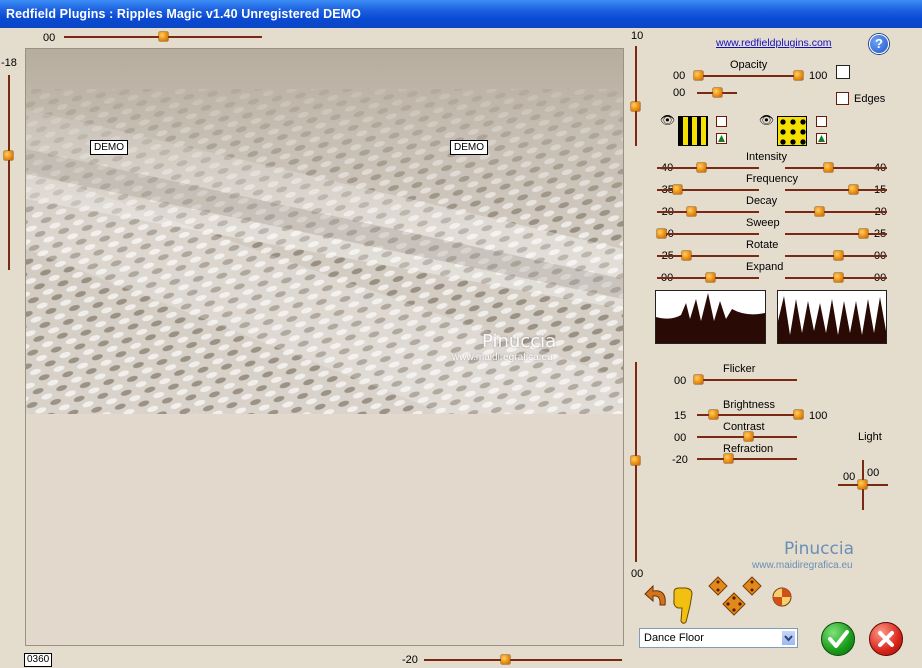  Describe the element at coordinates (819, 211) in the screenshot. I see `decay-right-thumb` at that location.